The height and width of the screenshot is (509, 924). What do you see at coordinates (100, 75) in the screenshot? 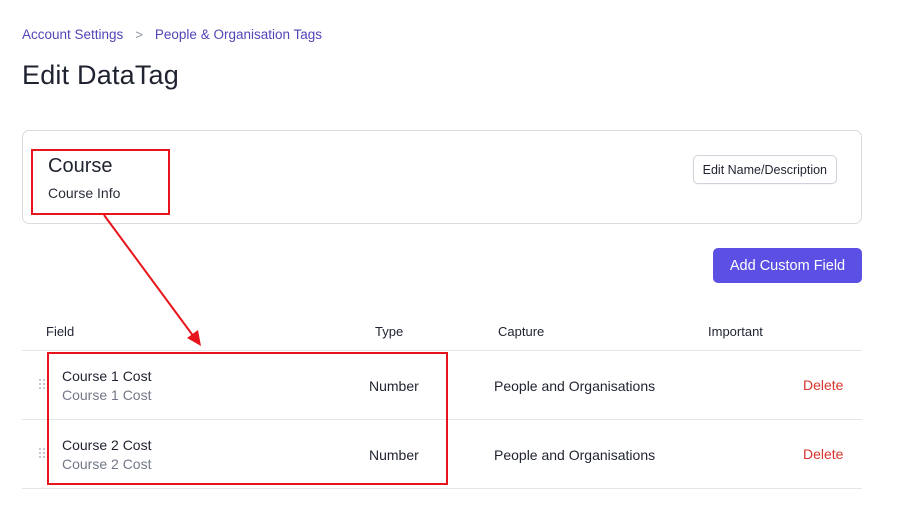
I see `page-title: Edit DataTag` at bounding box center [100, 75].